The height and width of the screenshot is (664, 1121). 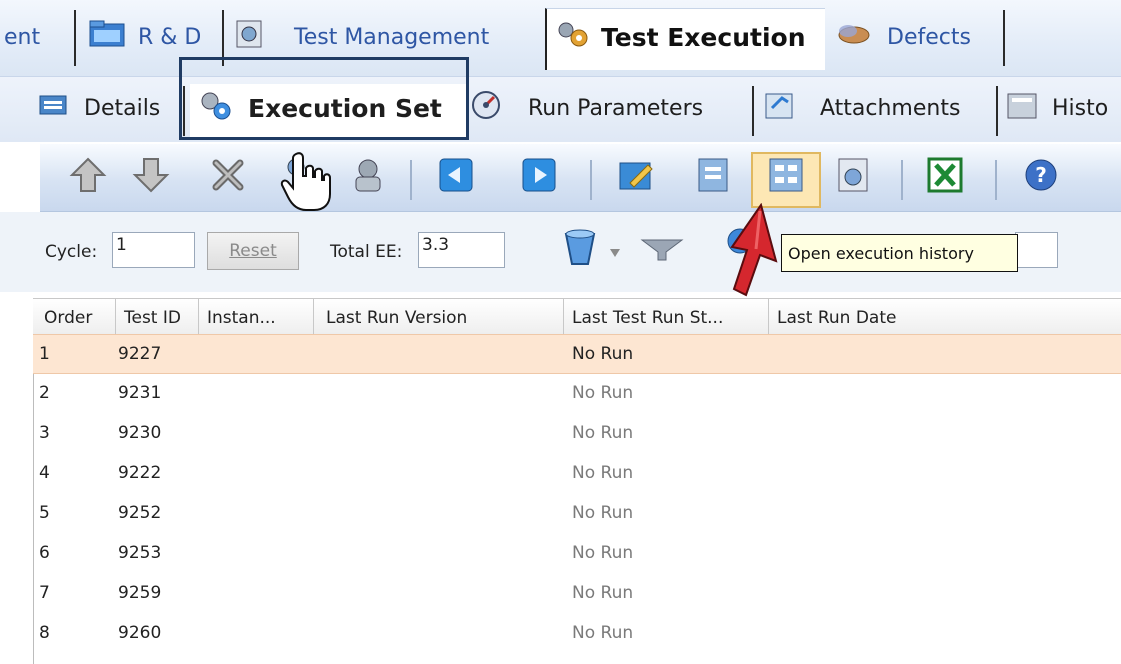 What do you see at coordinates (71, 252) in the screenshot?
I see `cycle-label: Cycle:` at bounding box center [71, 252].